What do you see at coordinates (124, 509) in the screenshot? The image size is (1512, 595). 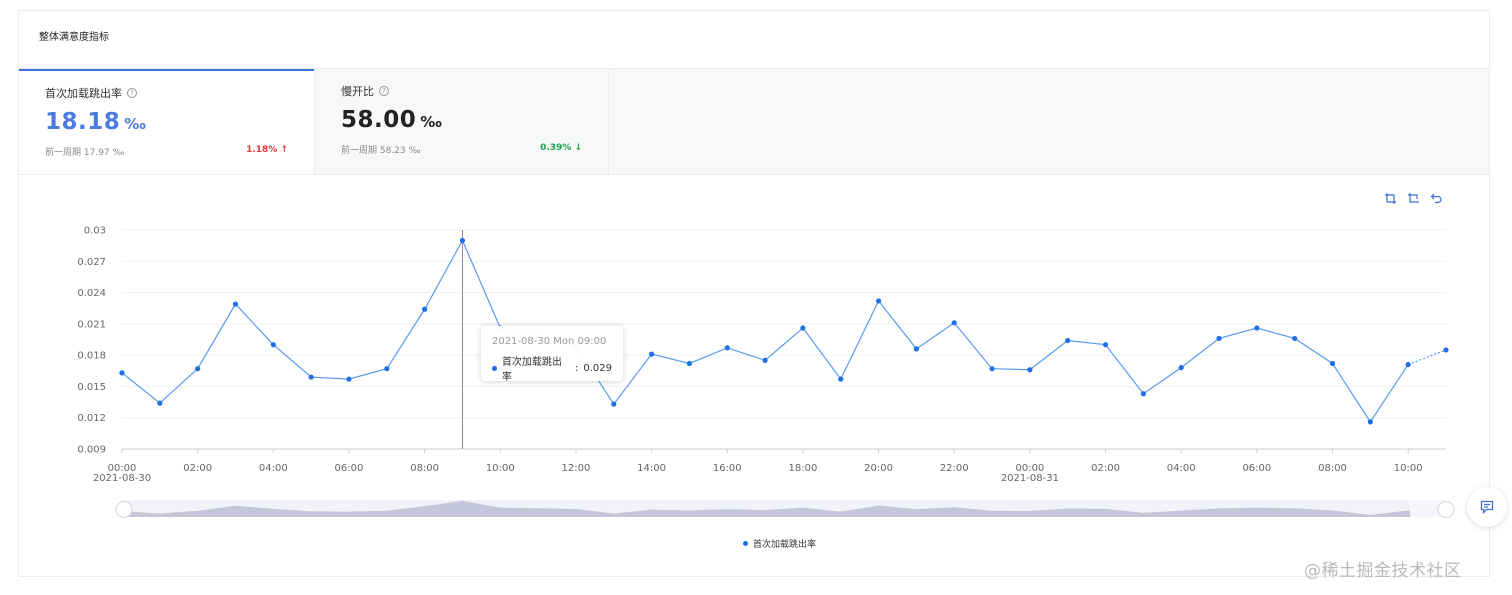 I see `zoom-handle-left` at bounding box center [124, 509].